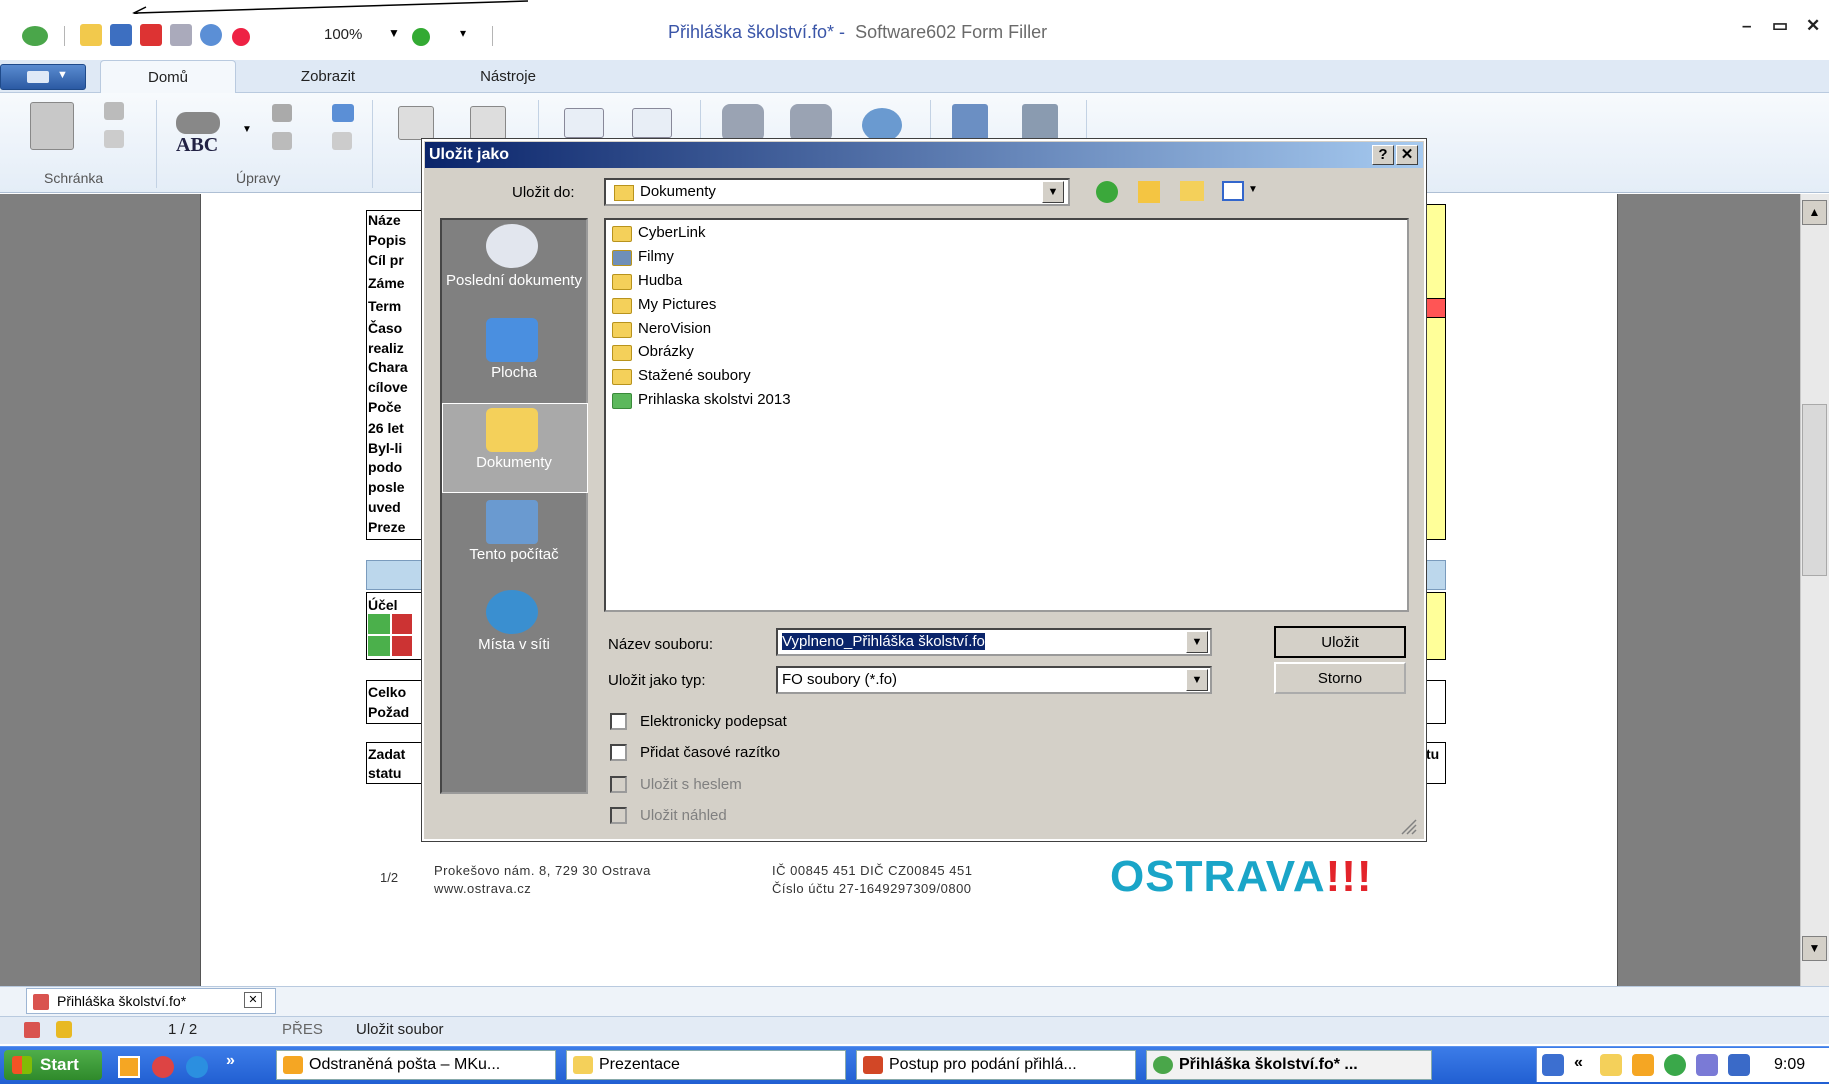 The height and width of the screenshot is (1084, 1829). Describe the element at coordinates (1643, 1065) in the screenshot. I see `tray-outlook-icon` at that location.